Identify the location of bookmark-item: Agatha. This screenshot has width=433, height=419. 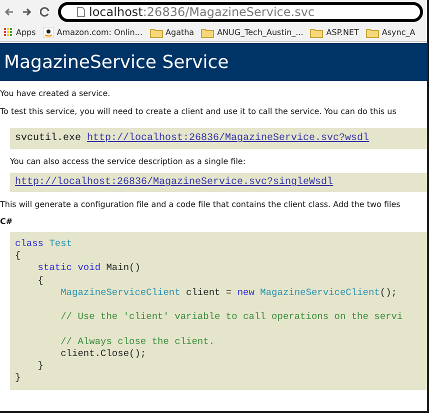
(172, 32).